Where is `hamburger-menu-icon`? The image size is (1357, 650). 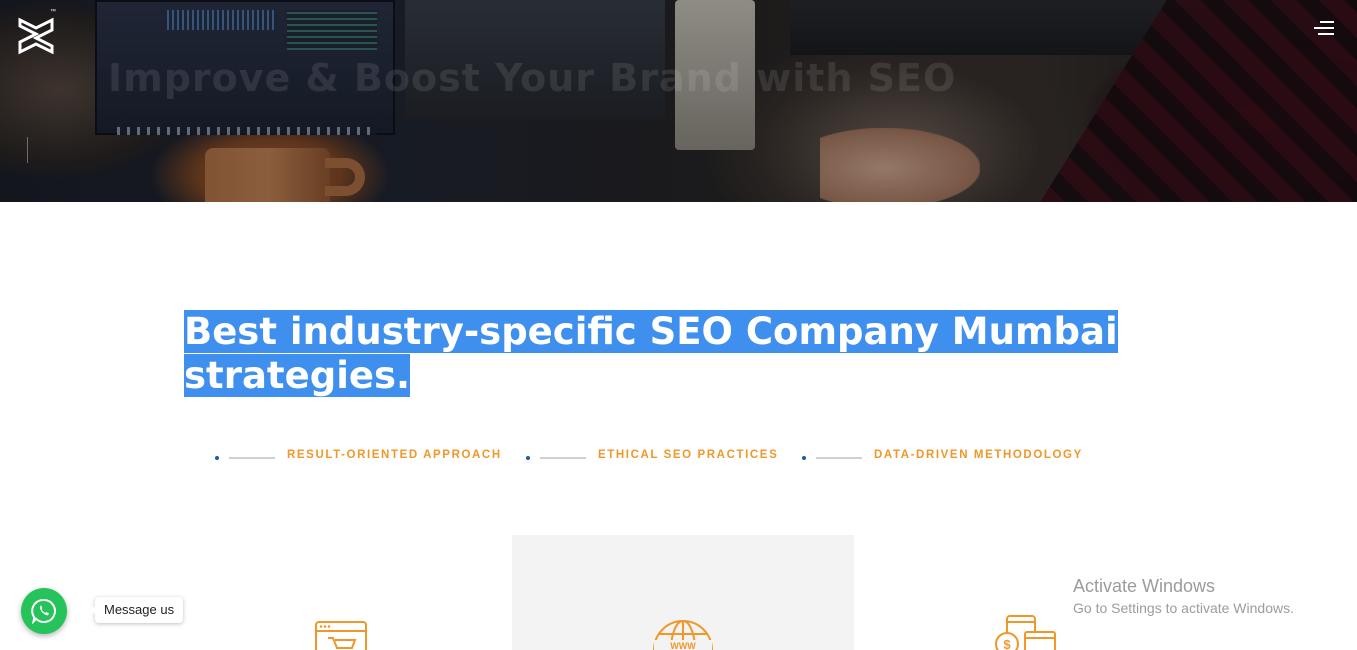
hamburger-menu-icon is located at coordinates (1320, 29).